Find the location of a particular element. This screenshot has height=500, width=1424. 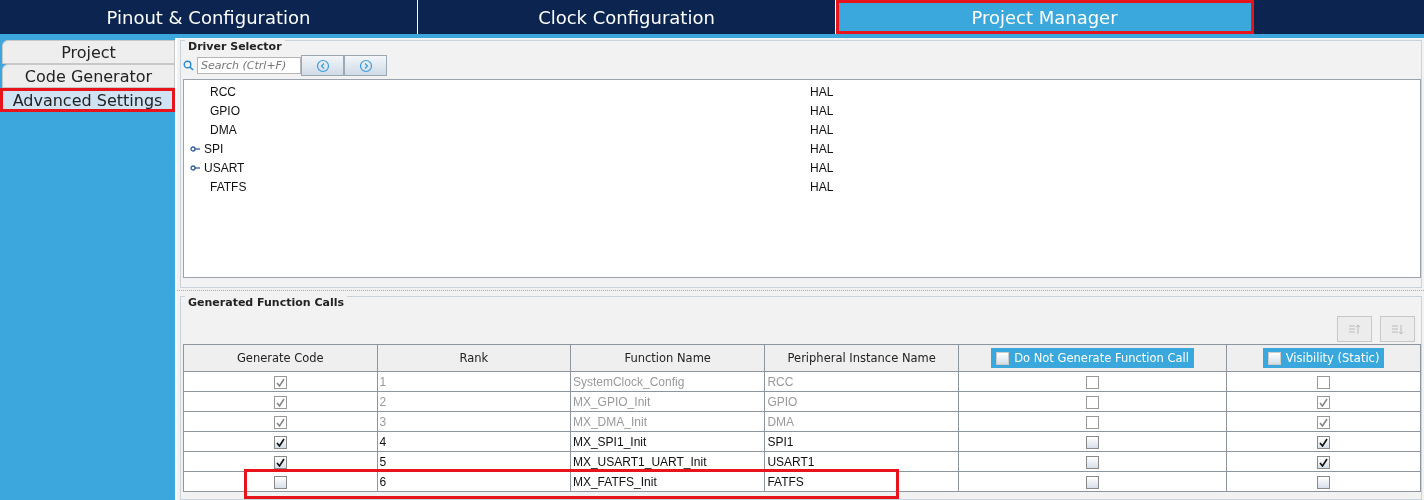

search-icon is located at coordinates (188, 65).